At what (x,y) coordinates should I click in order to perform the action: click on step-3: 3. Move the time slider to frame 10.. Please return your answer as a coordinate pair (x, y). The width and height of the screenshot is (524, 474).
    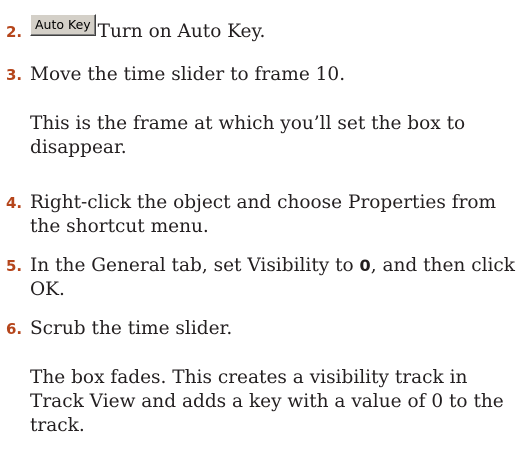
    Looking at the image, I should click on (261, 75).